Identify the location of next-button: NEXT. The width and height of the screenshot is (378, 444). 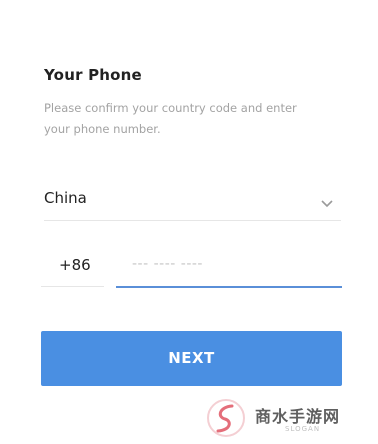
(191, 358).